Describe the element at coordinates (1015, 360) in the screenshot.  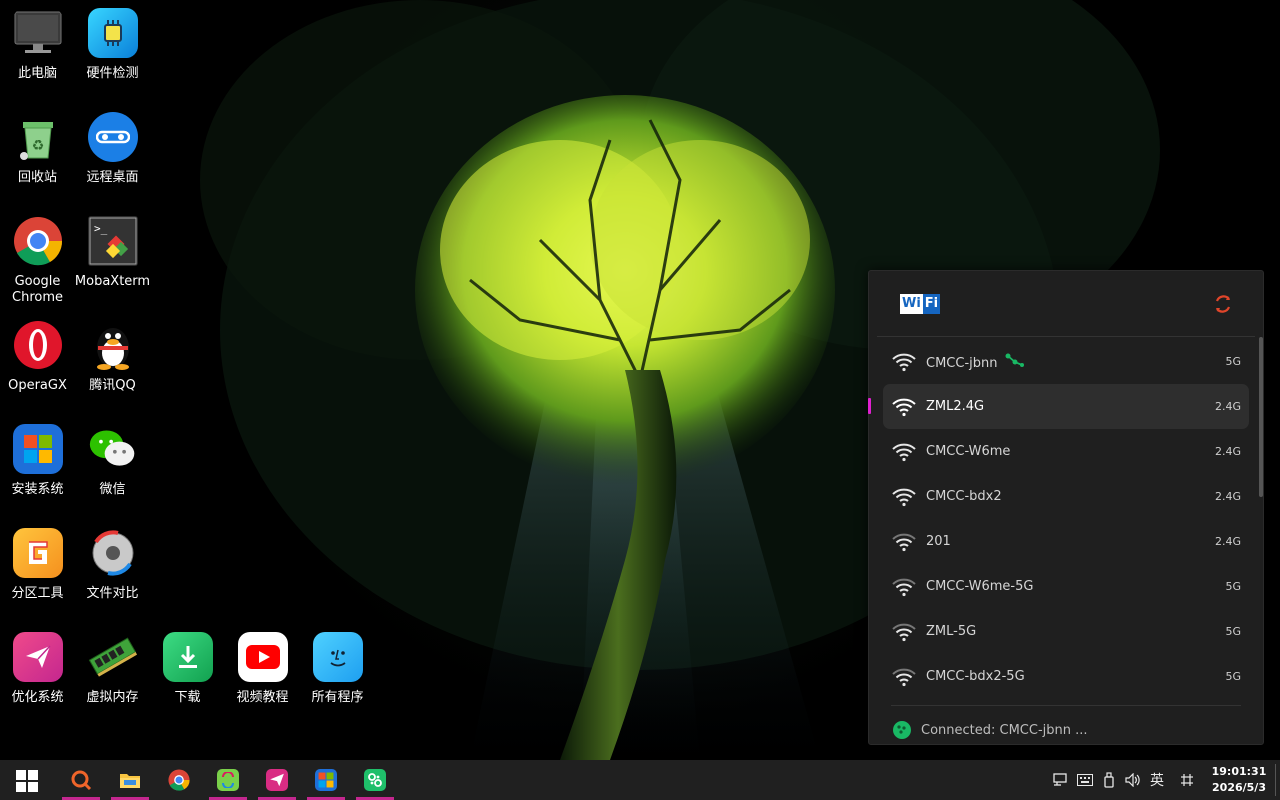
I see `connected-link-icon` at that location.